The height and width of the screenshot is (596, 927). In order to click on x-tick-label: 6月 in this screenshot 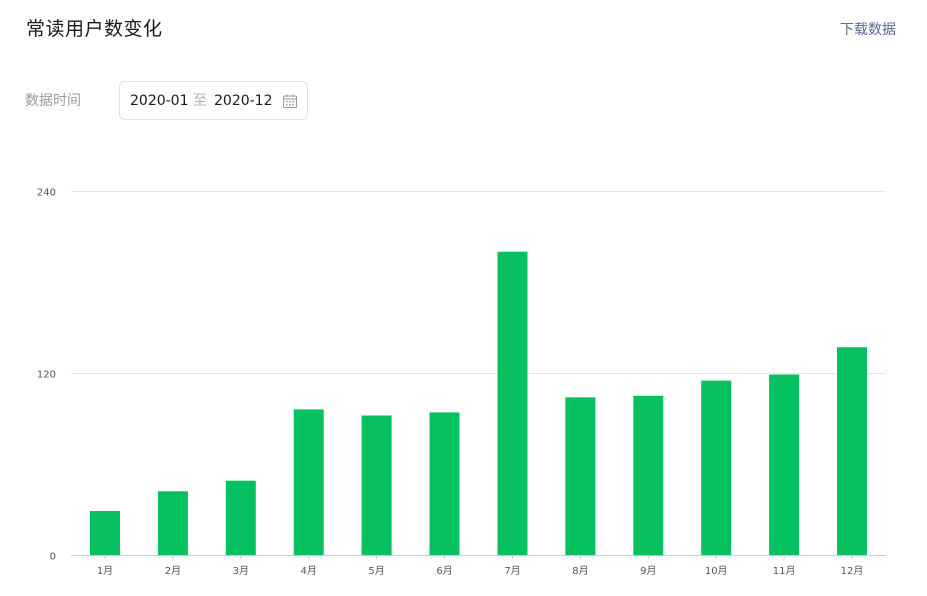, I will do `click(444, 571)`.